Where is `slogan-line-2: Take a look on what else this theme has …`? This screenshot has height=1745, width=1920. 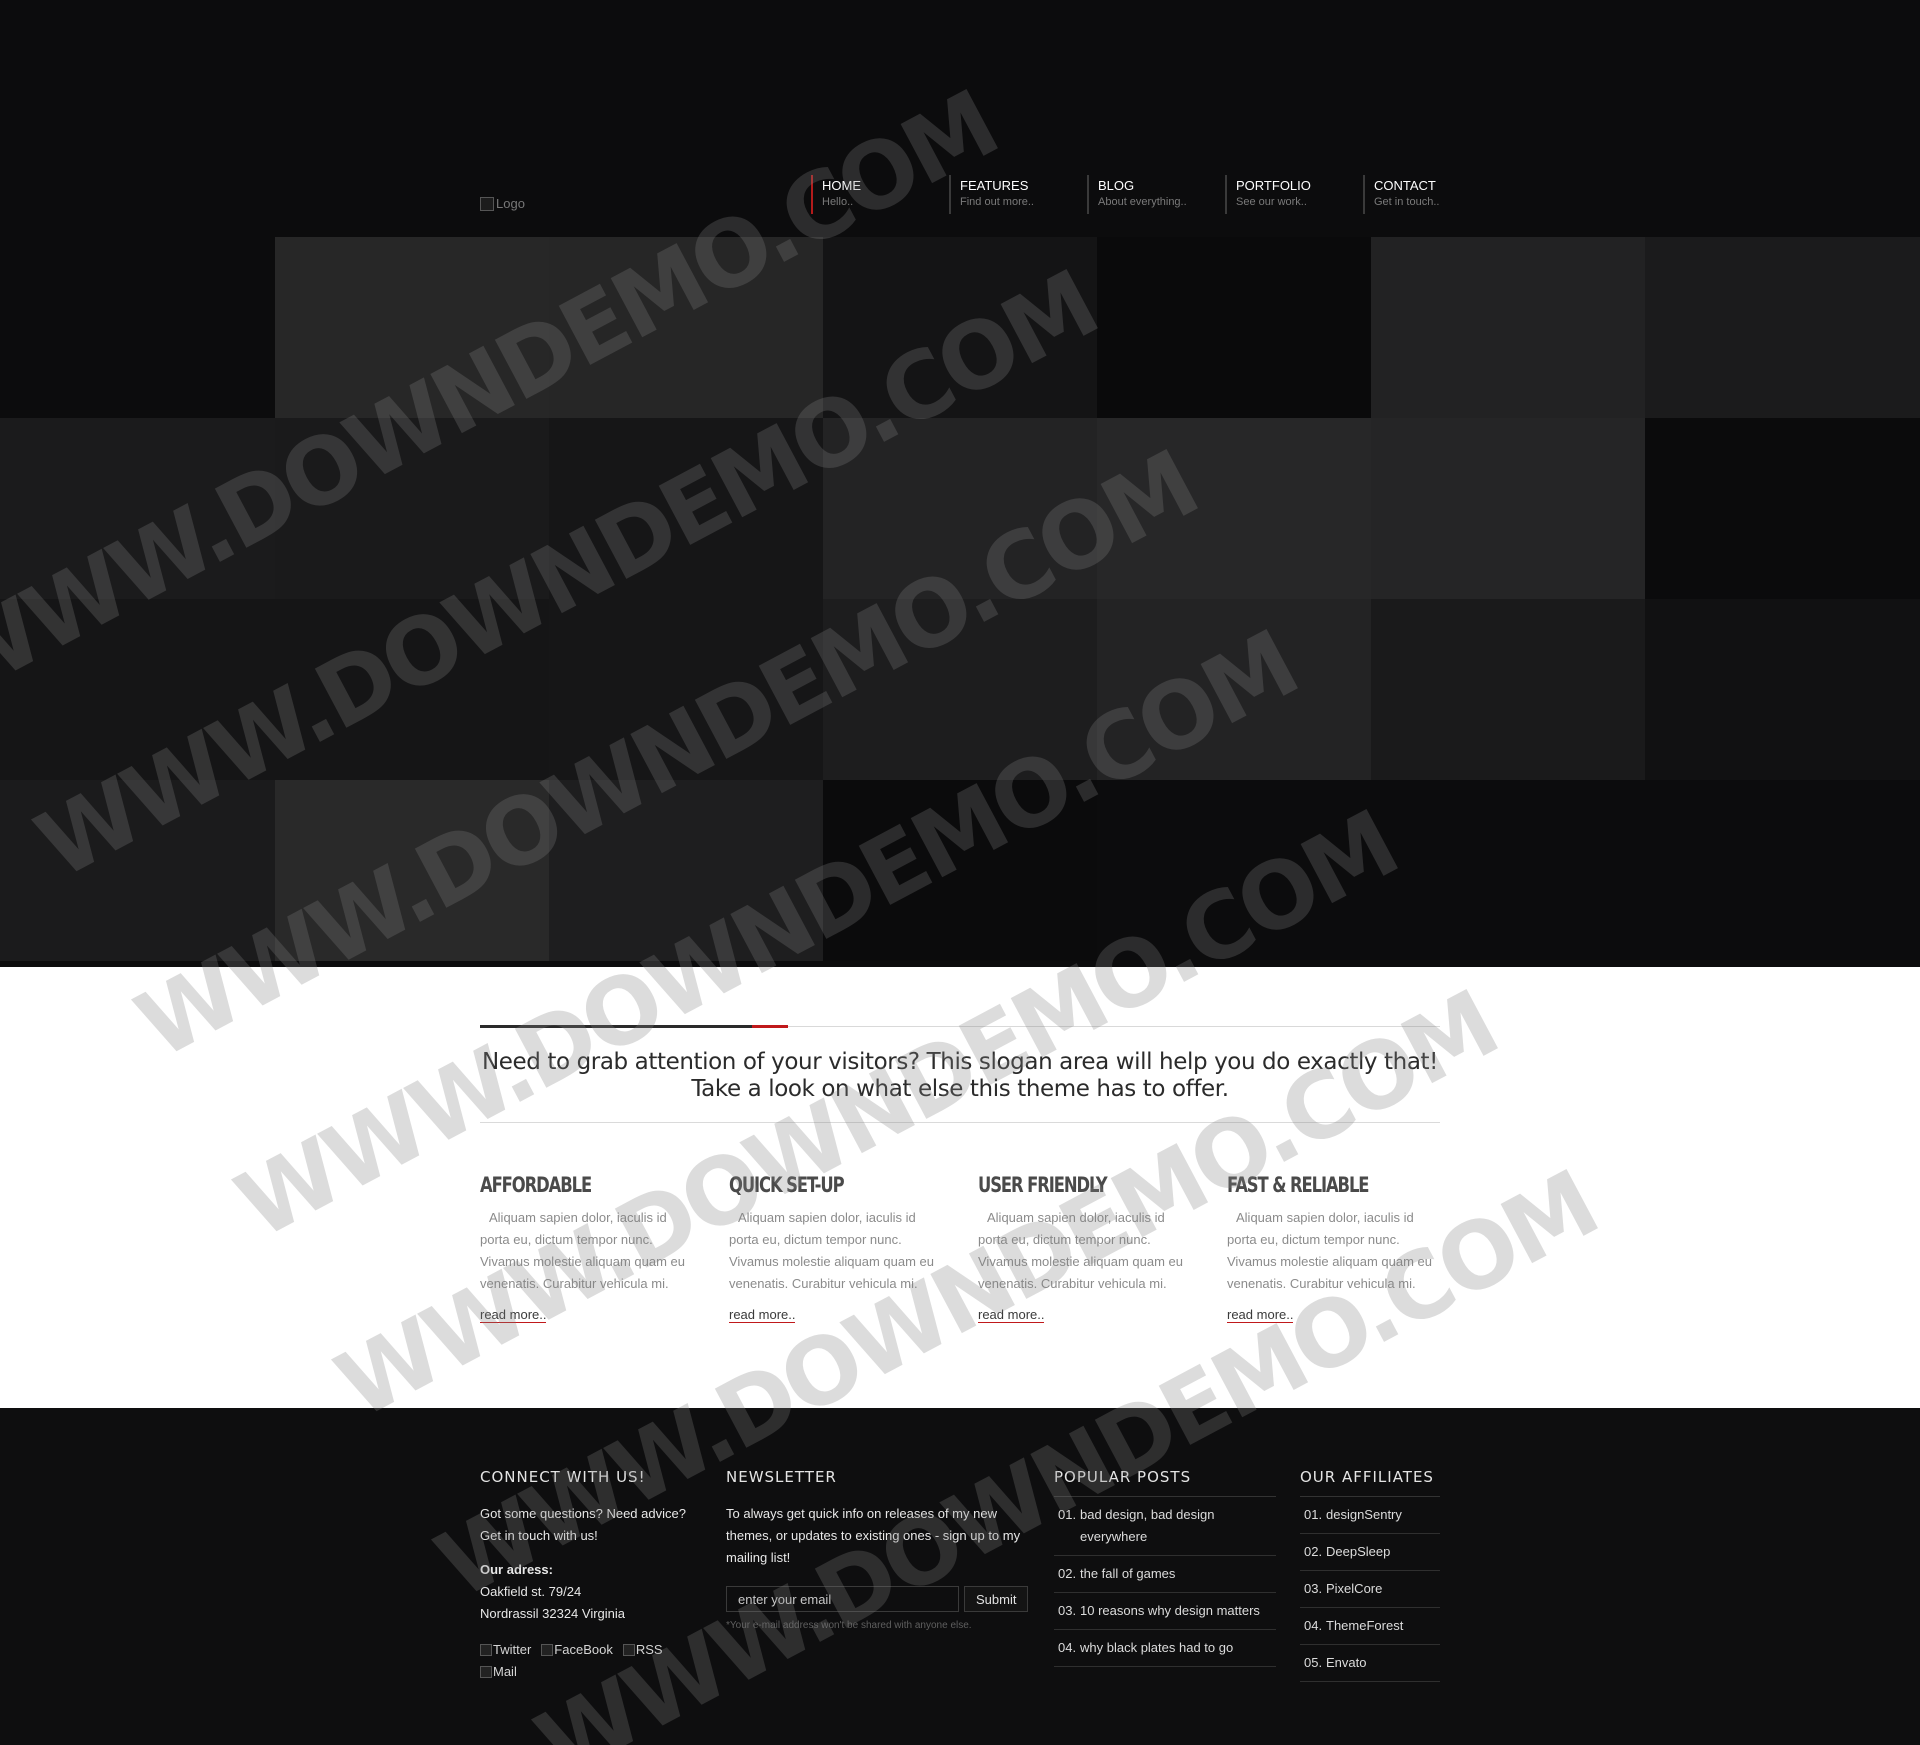 slogan-line-2: Take a look on what else this theme has … is located at coordinates (960, 1089).